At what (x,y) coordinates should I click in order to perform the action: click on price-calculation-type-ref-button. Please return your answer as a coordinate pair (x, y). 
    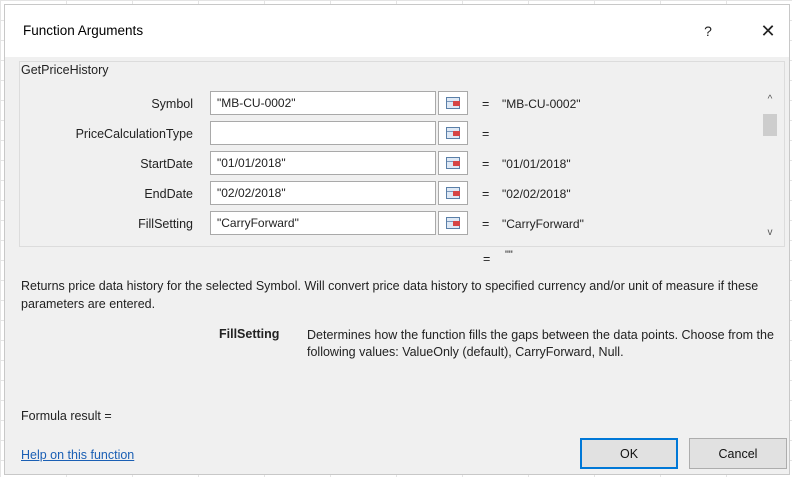
    Looking at the image, I should click on (453, 133).